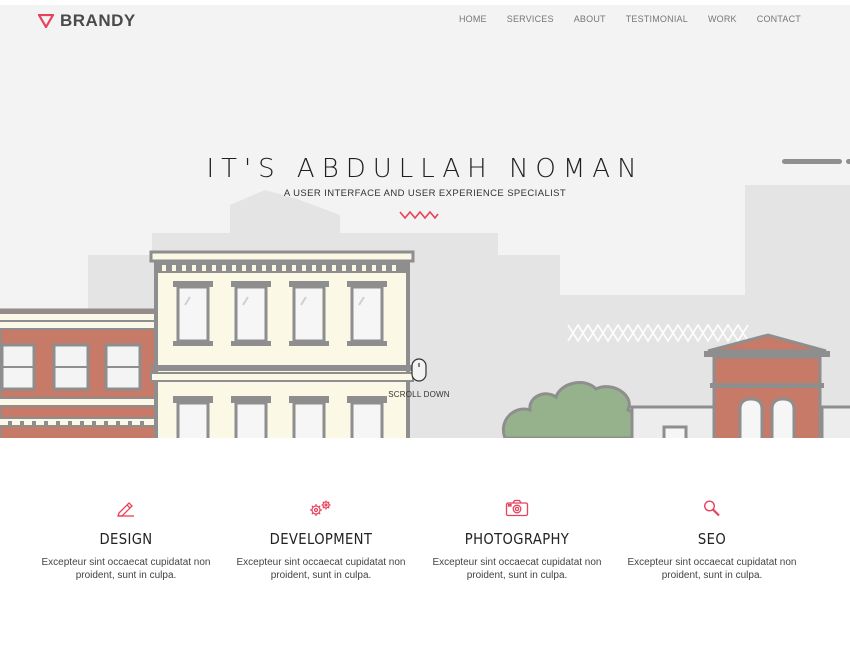  What do you see at coordinates (530, 19) in the screenshot?
I see `nav-services: SERVICES` at bounding box center [530, 19].